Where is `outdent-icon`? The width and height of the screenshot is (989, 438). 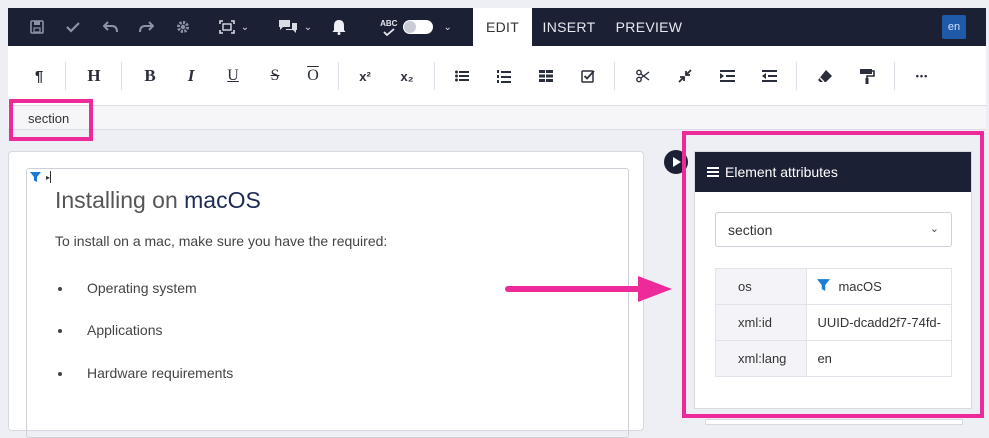
outdent-icon is located at coordinates (769, 76).